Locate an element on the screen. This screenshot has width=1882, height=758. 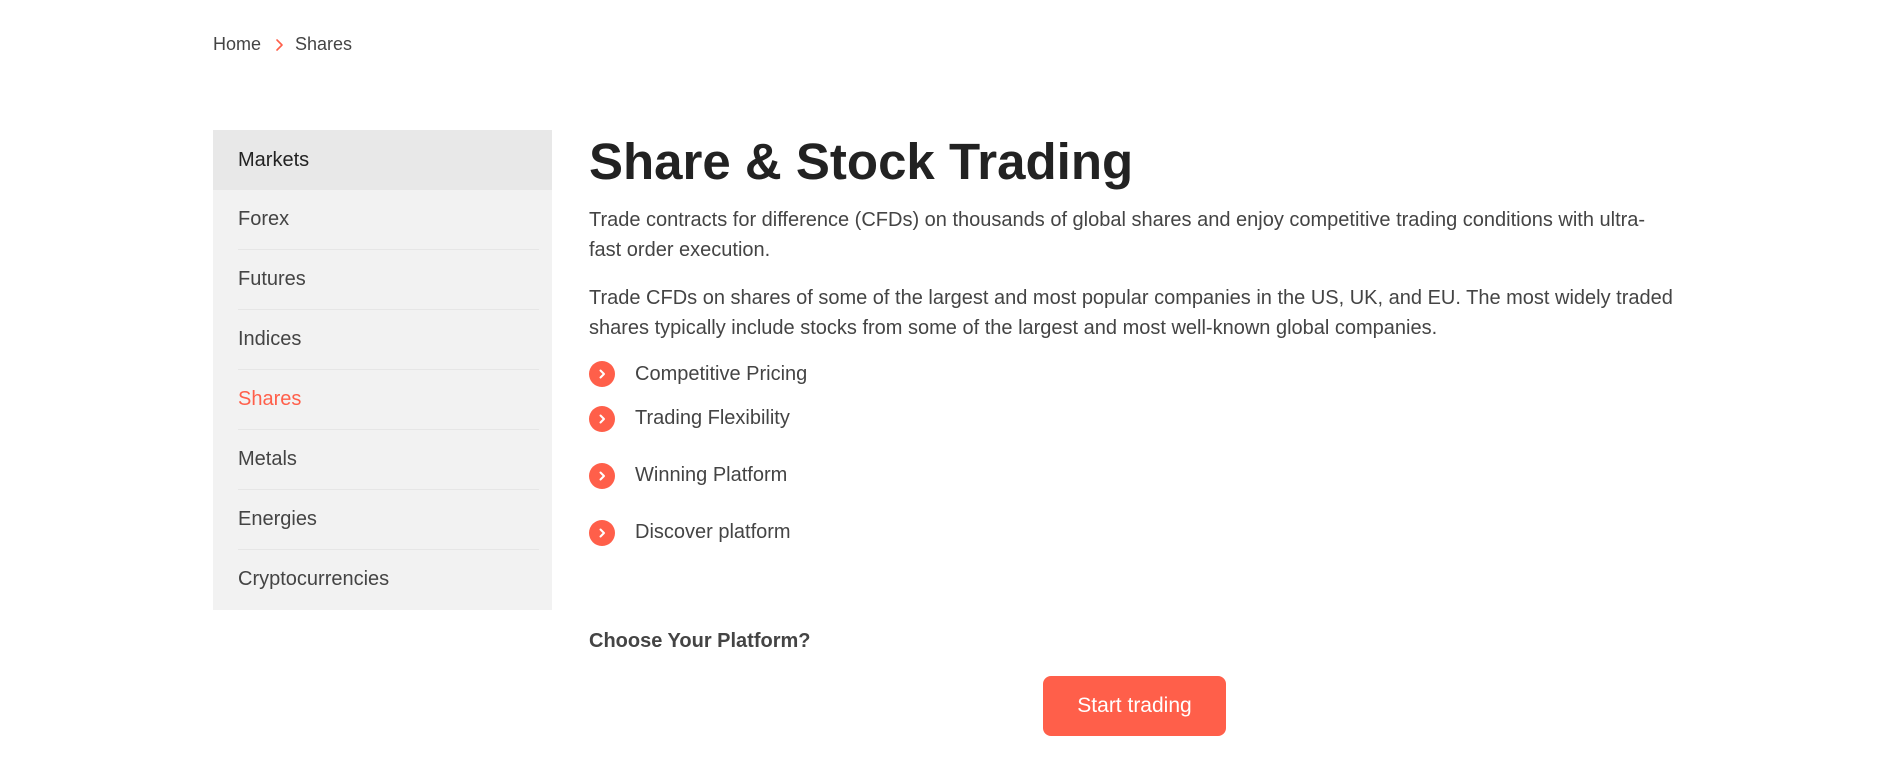
page-title: Share & Stock Trading is located at coordinates (861, 161).